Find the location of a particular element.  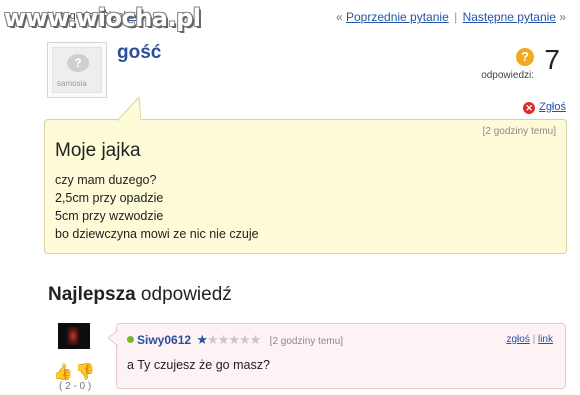

thumbs-down-icon: 👎 is located at coordinates (85, 372).